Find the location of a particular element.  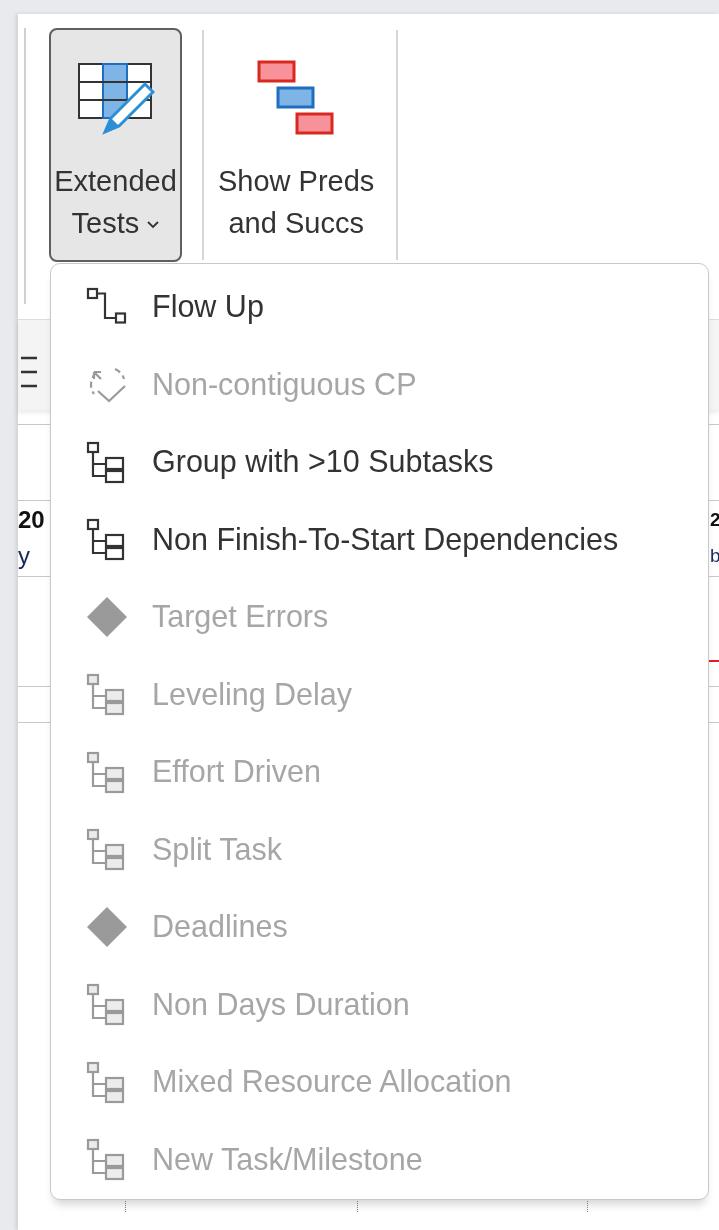

table-pencil-icon is located at coordinates (115, 99).